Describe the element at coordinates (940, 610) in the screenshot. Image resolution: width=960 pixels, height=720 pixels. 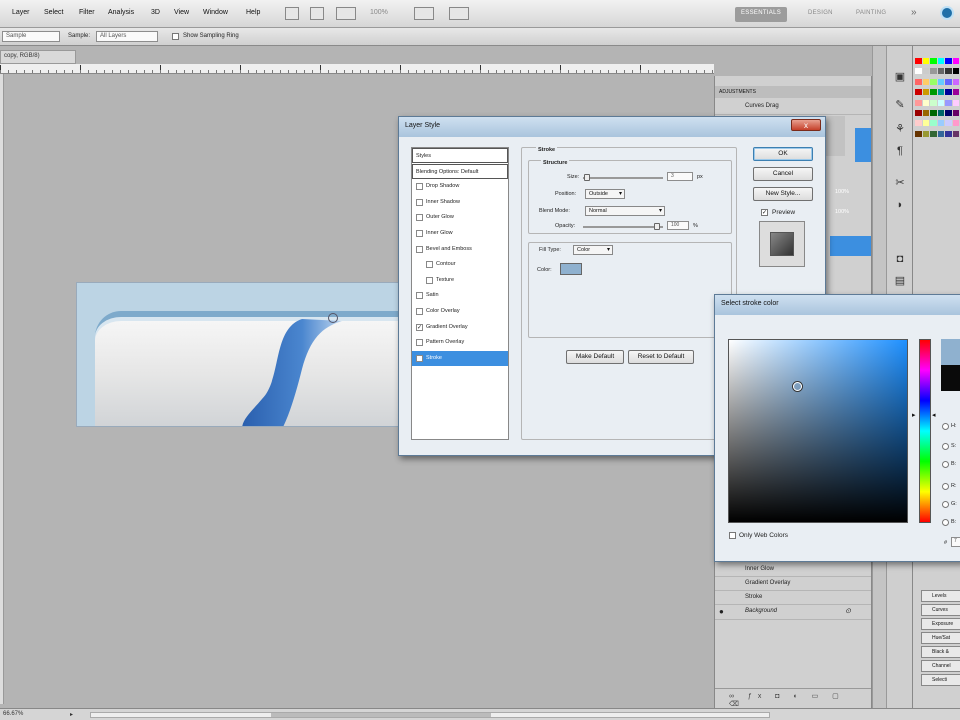
I see `adjust-curves: Curves` at that location.